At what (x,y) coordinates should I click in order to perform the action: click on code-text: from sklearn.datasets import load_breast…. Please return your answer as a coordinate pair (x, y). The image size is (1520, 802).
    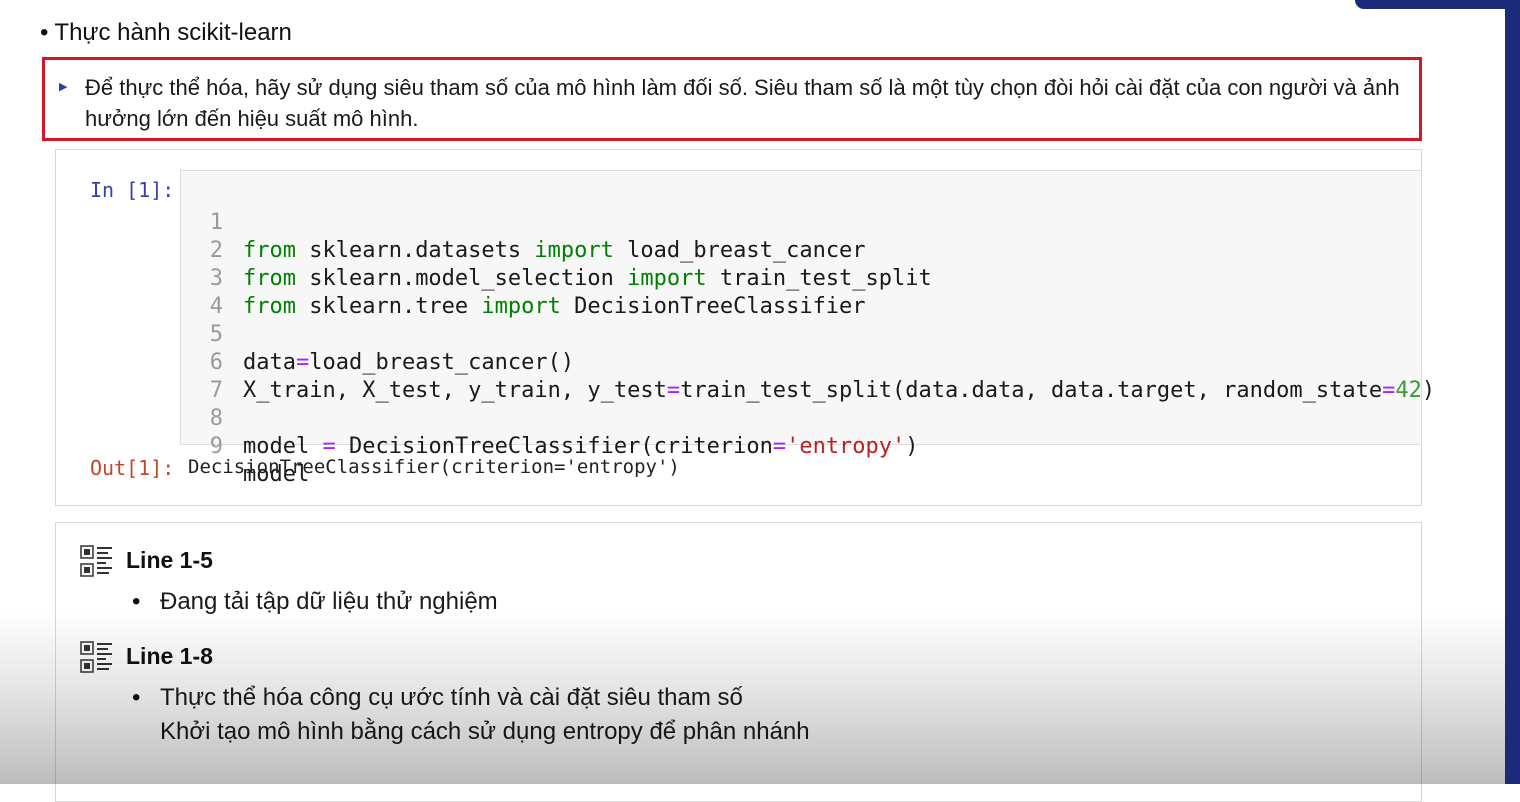
    Looking at the image, I should click on (554, 250).